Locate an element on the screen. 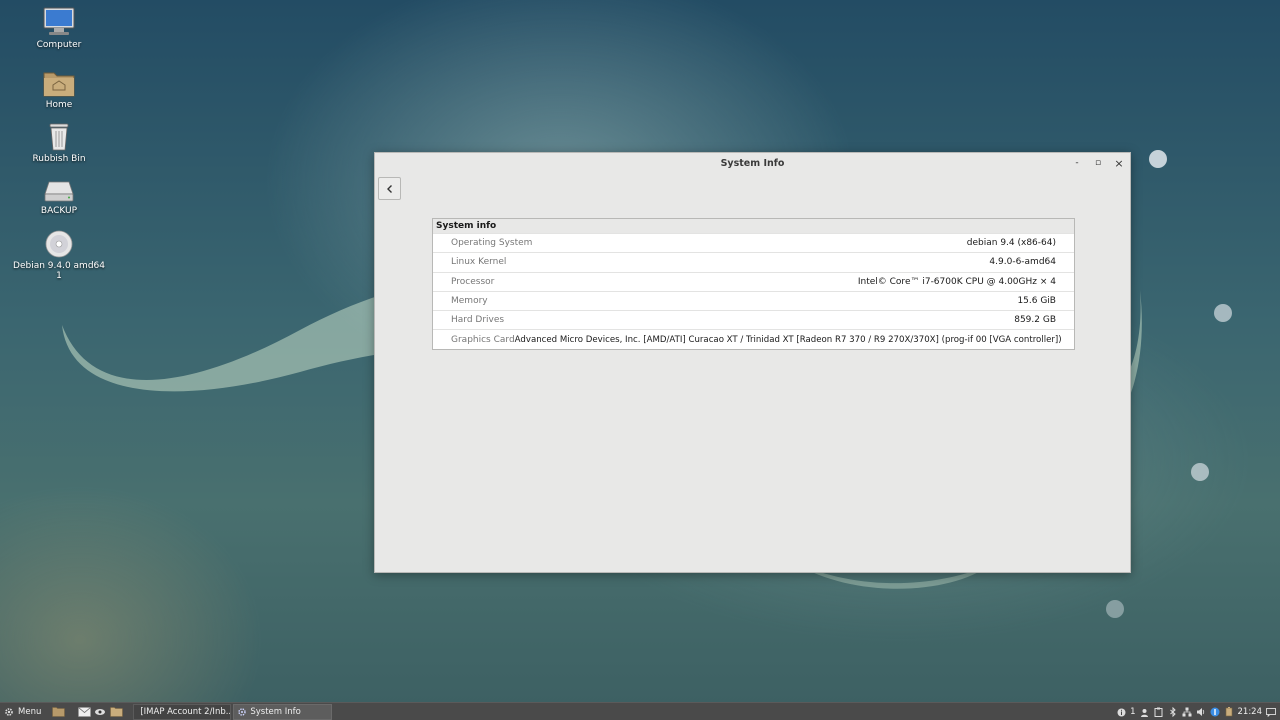  menu-button: Menu is located at coordinates (22, 711).